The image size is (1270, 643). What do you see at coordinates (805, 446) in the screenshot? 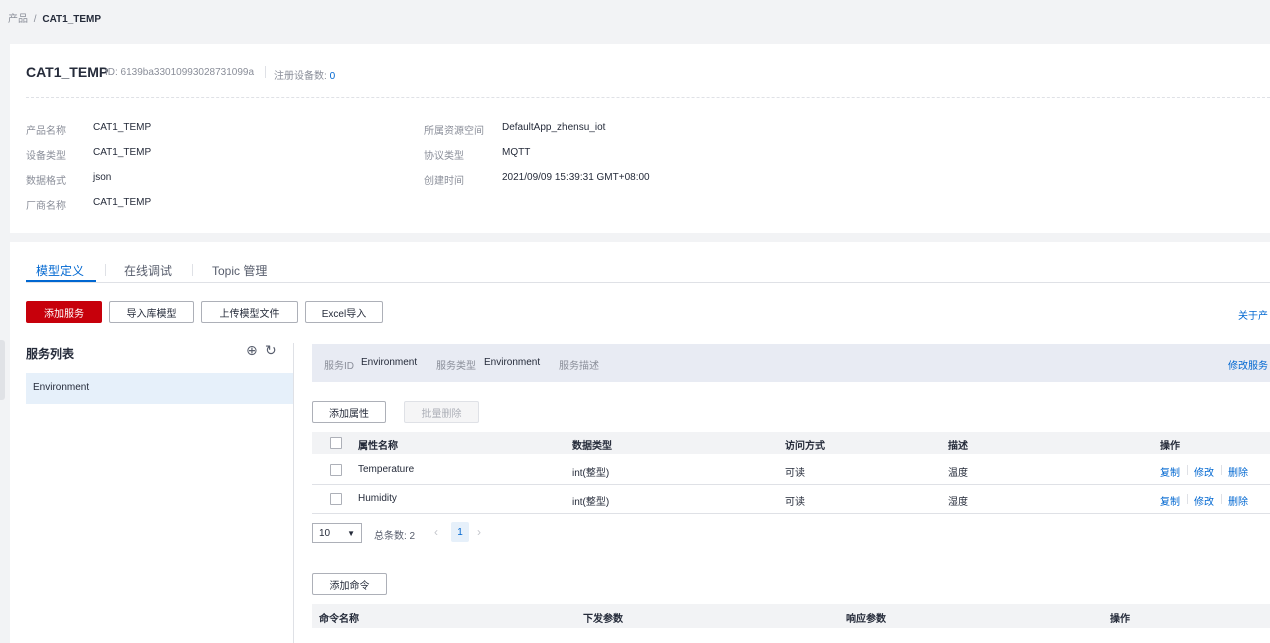
I see `column-header-access: 访问方式` at bounding box center [805, 446].